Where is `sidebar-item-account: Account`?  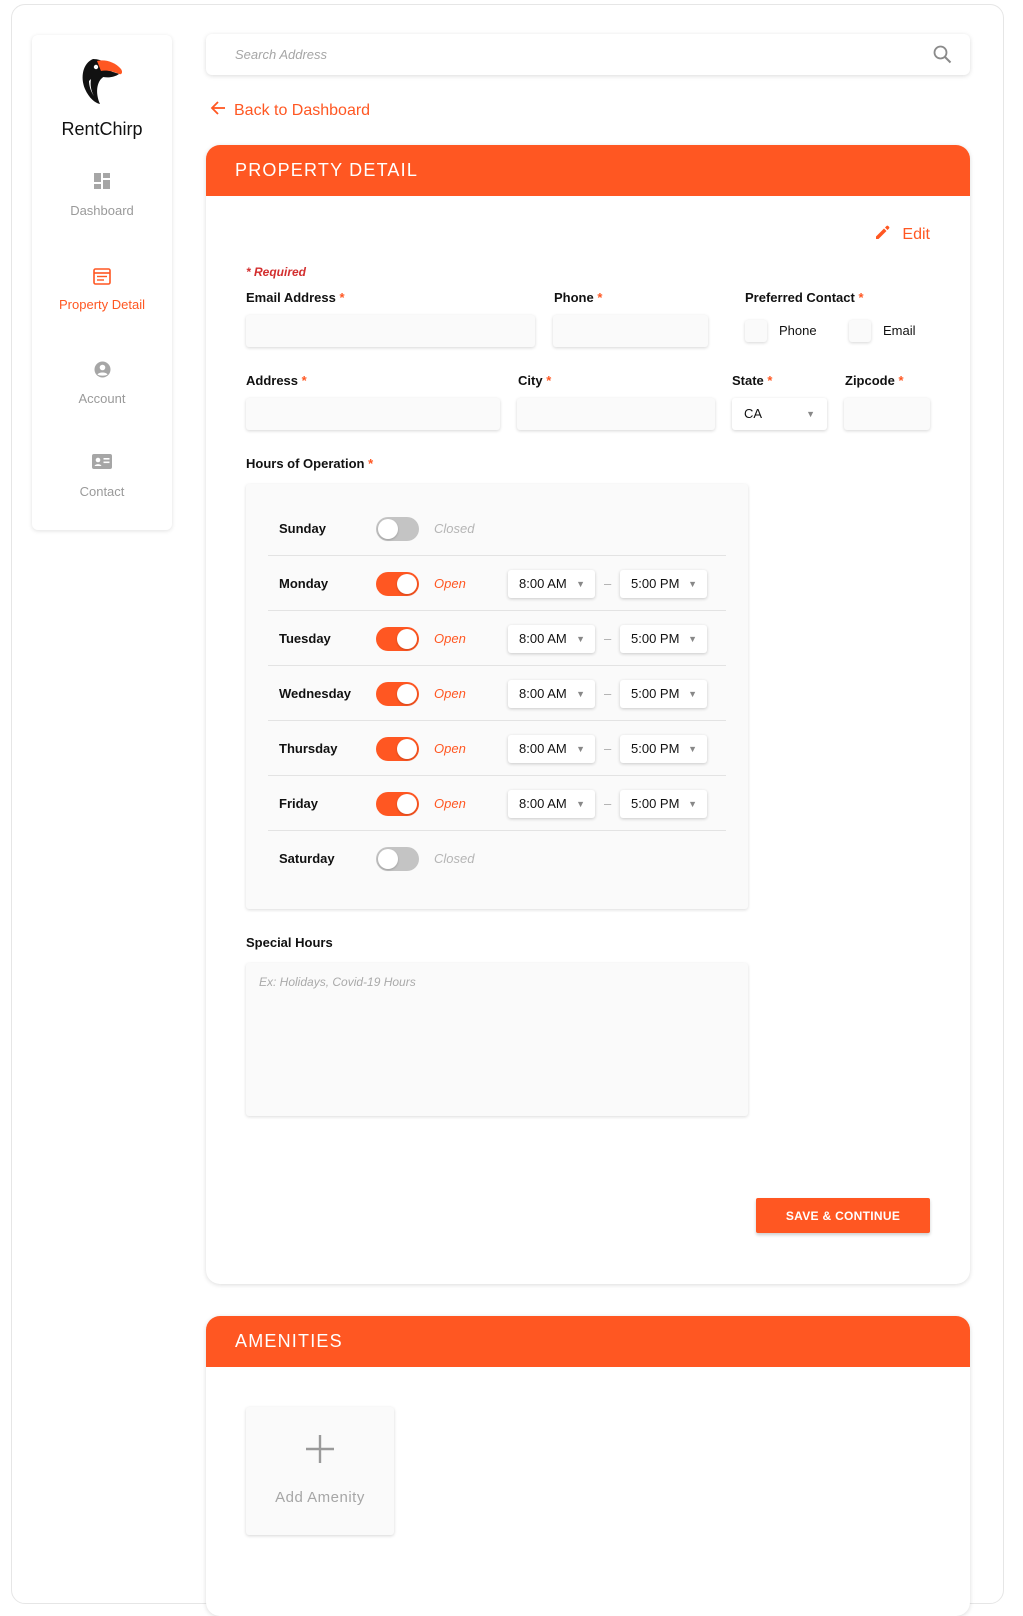
sidebar-item-account: Account is located at coordinates (102, 383).